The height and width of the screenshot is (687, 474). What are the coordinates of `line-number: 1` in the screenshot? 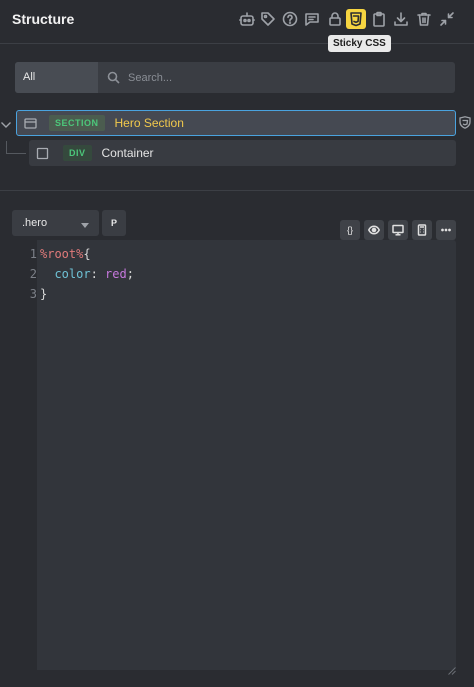 It's located at (33, 254).